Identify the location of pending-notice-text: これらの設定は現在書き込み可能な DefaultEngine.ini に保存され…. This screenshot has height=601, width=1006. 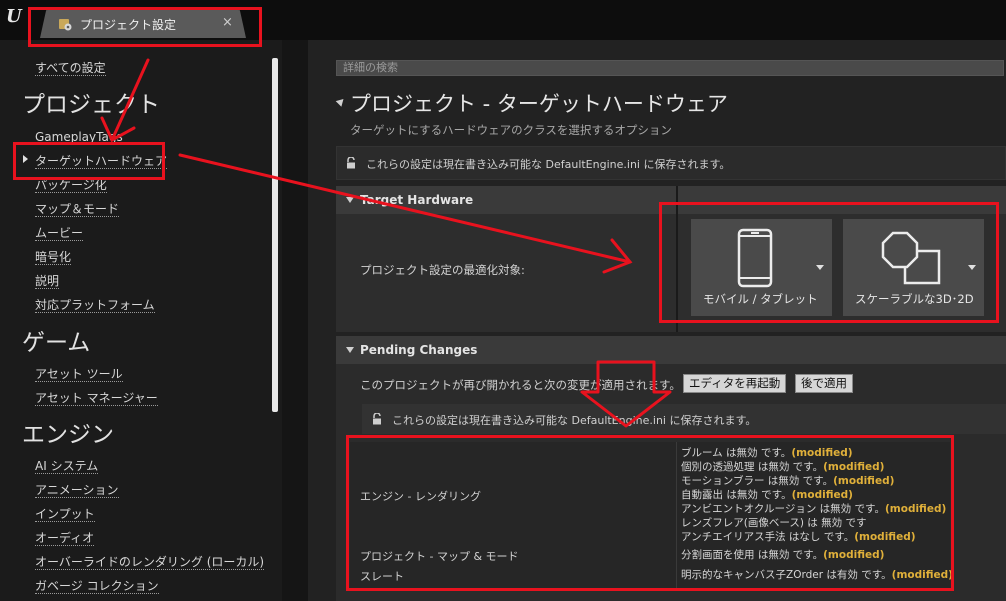
(574, 420).